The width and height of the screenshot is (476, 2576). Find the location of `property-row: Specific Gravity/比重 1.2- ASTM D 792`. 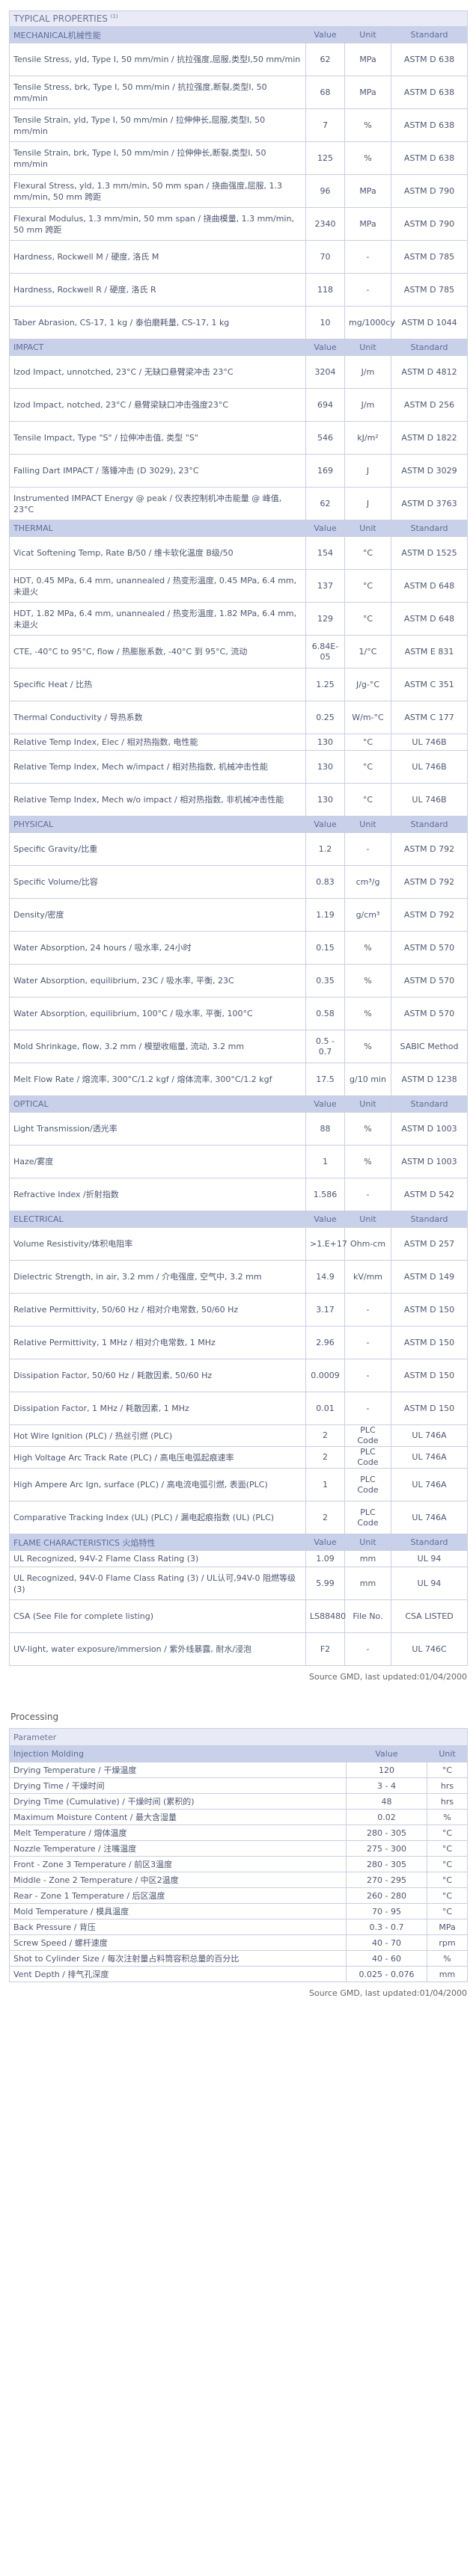

property-row: Specific Gravity/比重 1.2- ASTM D 792 is located at coordinates (239, 849).